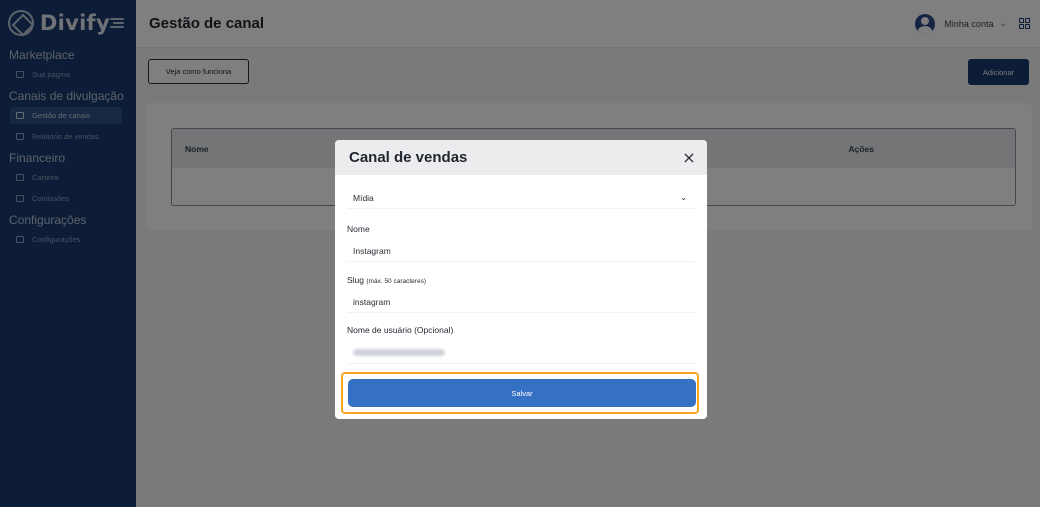 Image resolution: width=1040 pixels, height=507 pixels. Describe the element at coordinates (683, 197) in the screenshot. I see `chevron-down-icon: ⌄` at that location.